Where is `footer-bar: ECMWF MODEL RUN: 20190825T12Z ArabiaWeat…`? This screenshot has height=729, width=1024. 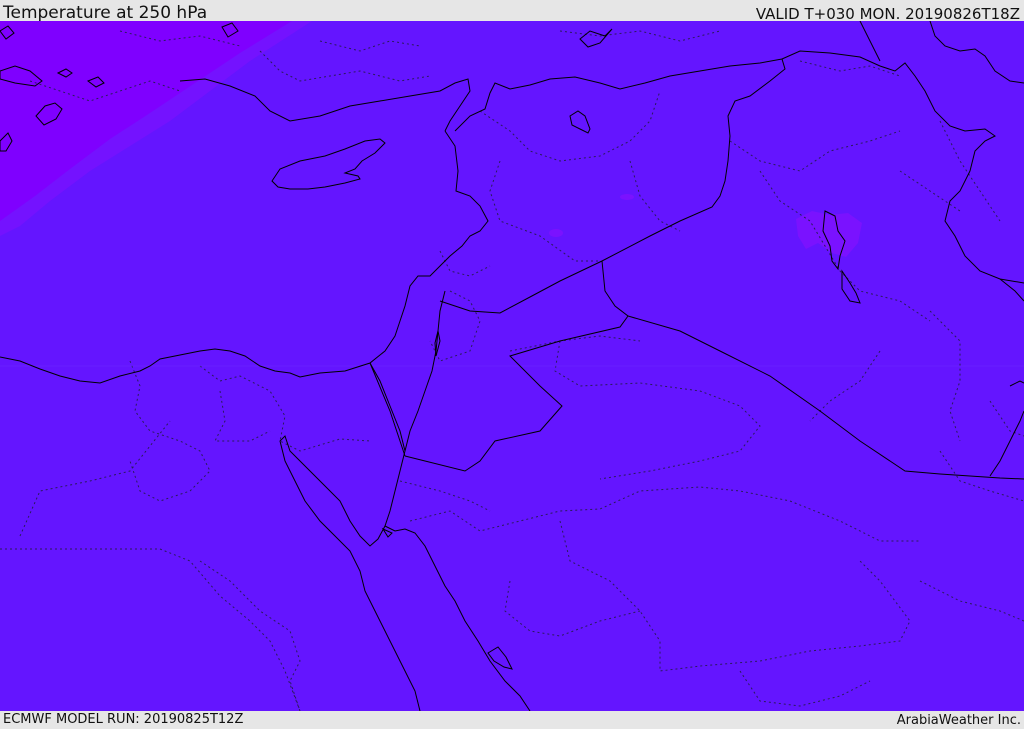
footer-bar: ECMWF MODEL RUN: 20190825T12Z ArabiaWeat… is located at coordinates (512, 720).